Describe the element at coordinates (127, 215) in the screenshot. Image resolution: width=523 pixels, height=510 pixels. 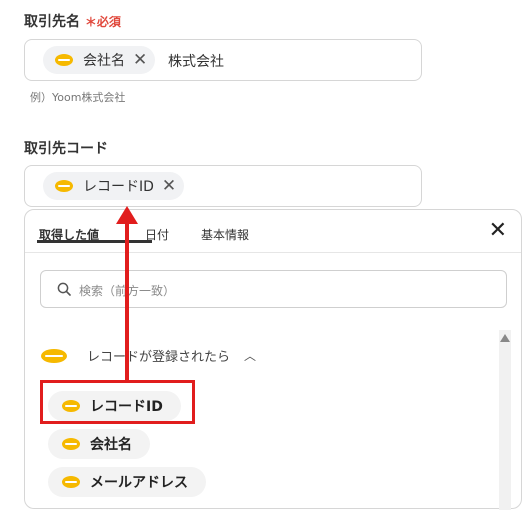
I see `annotation-arrow-head` at that location.